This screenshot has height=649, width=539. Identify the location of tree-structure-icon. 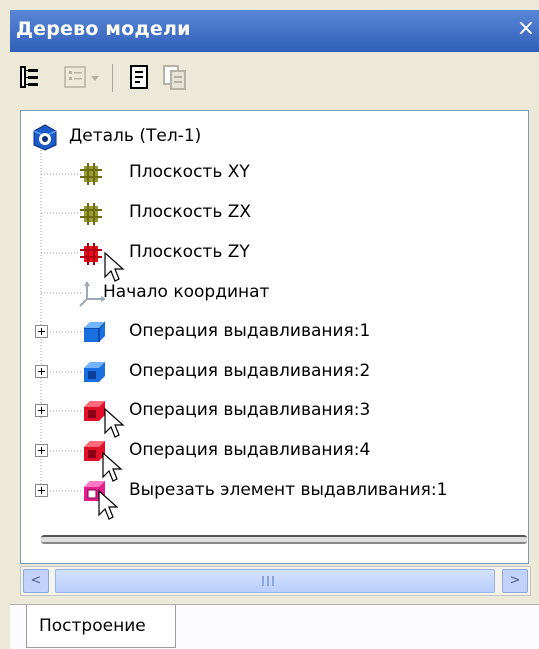
(29, 77).